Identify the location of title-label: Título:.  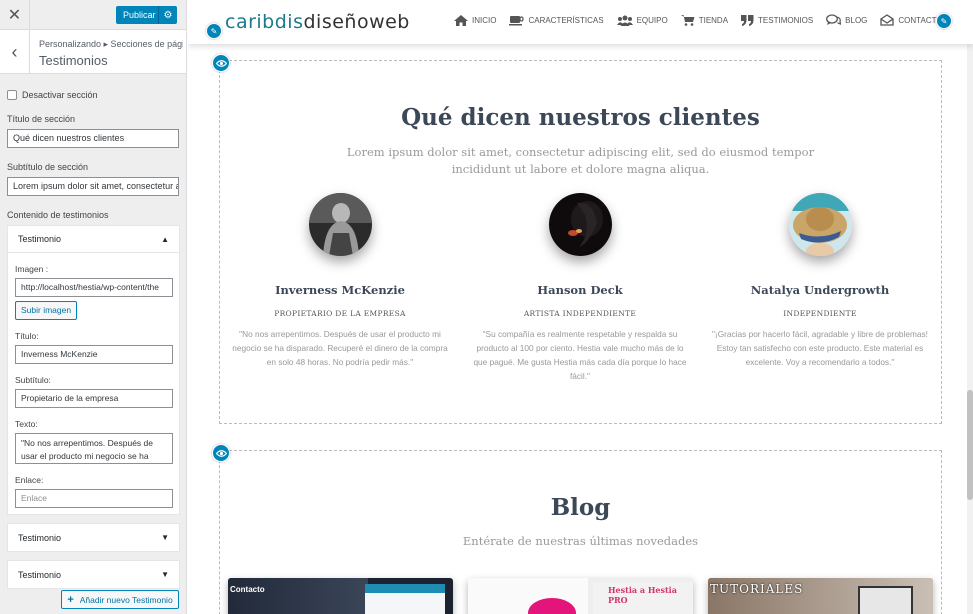
(27, 336).